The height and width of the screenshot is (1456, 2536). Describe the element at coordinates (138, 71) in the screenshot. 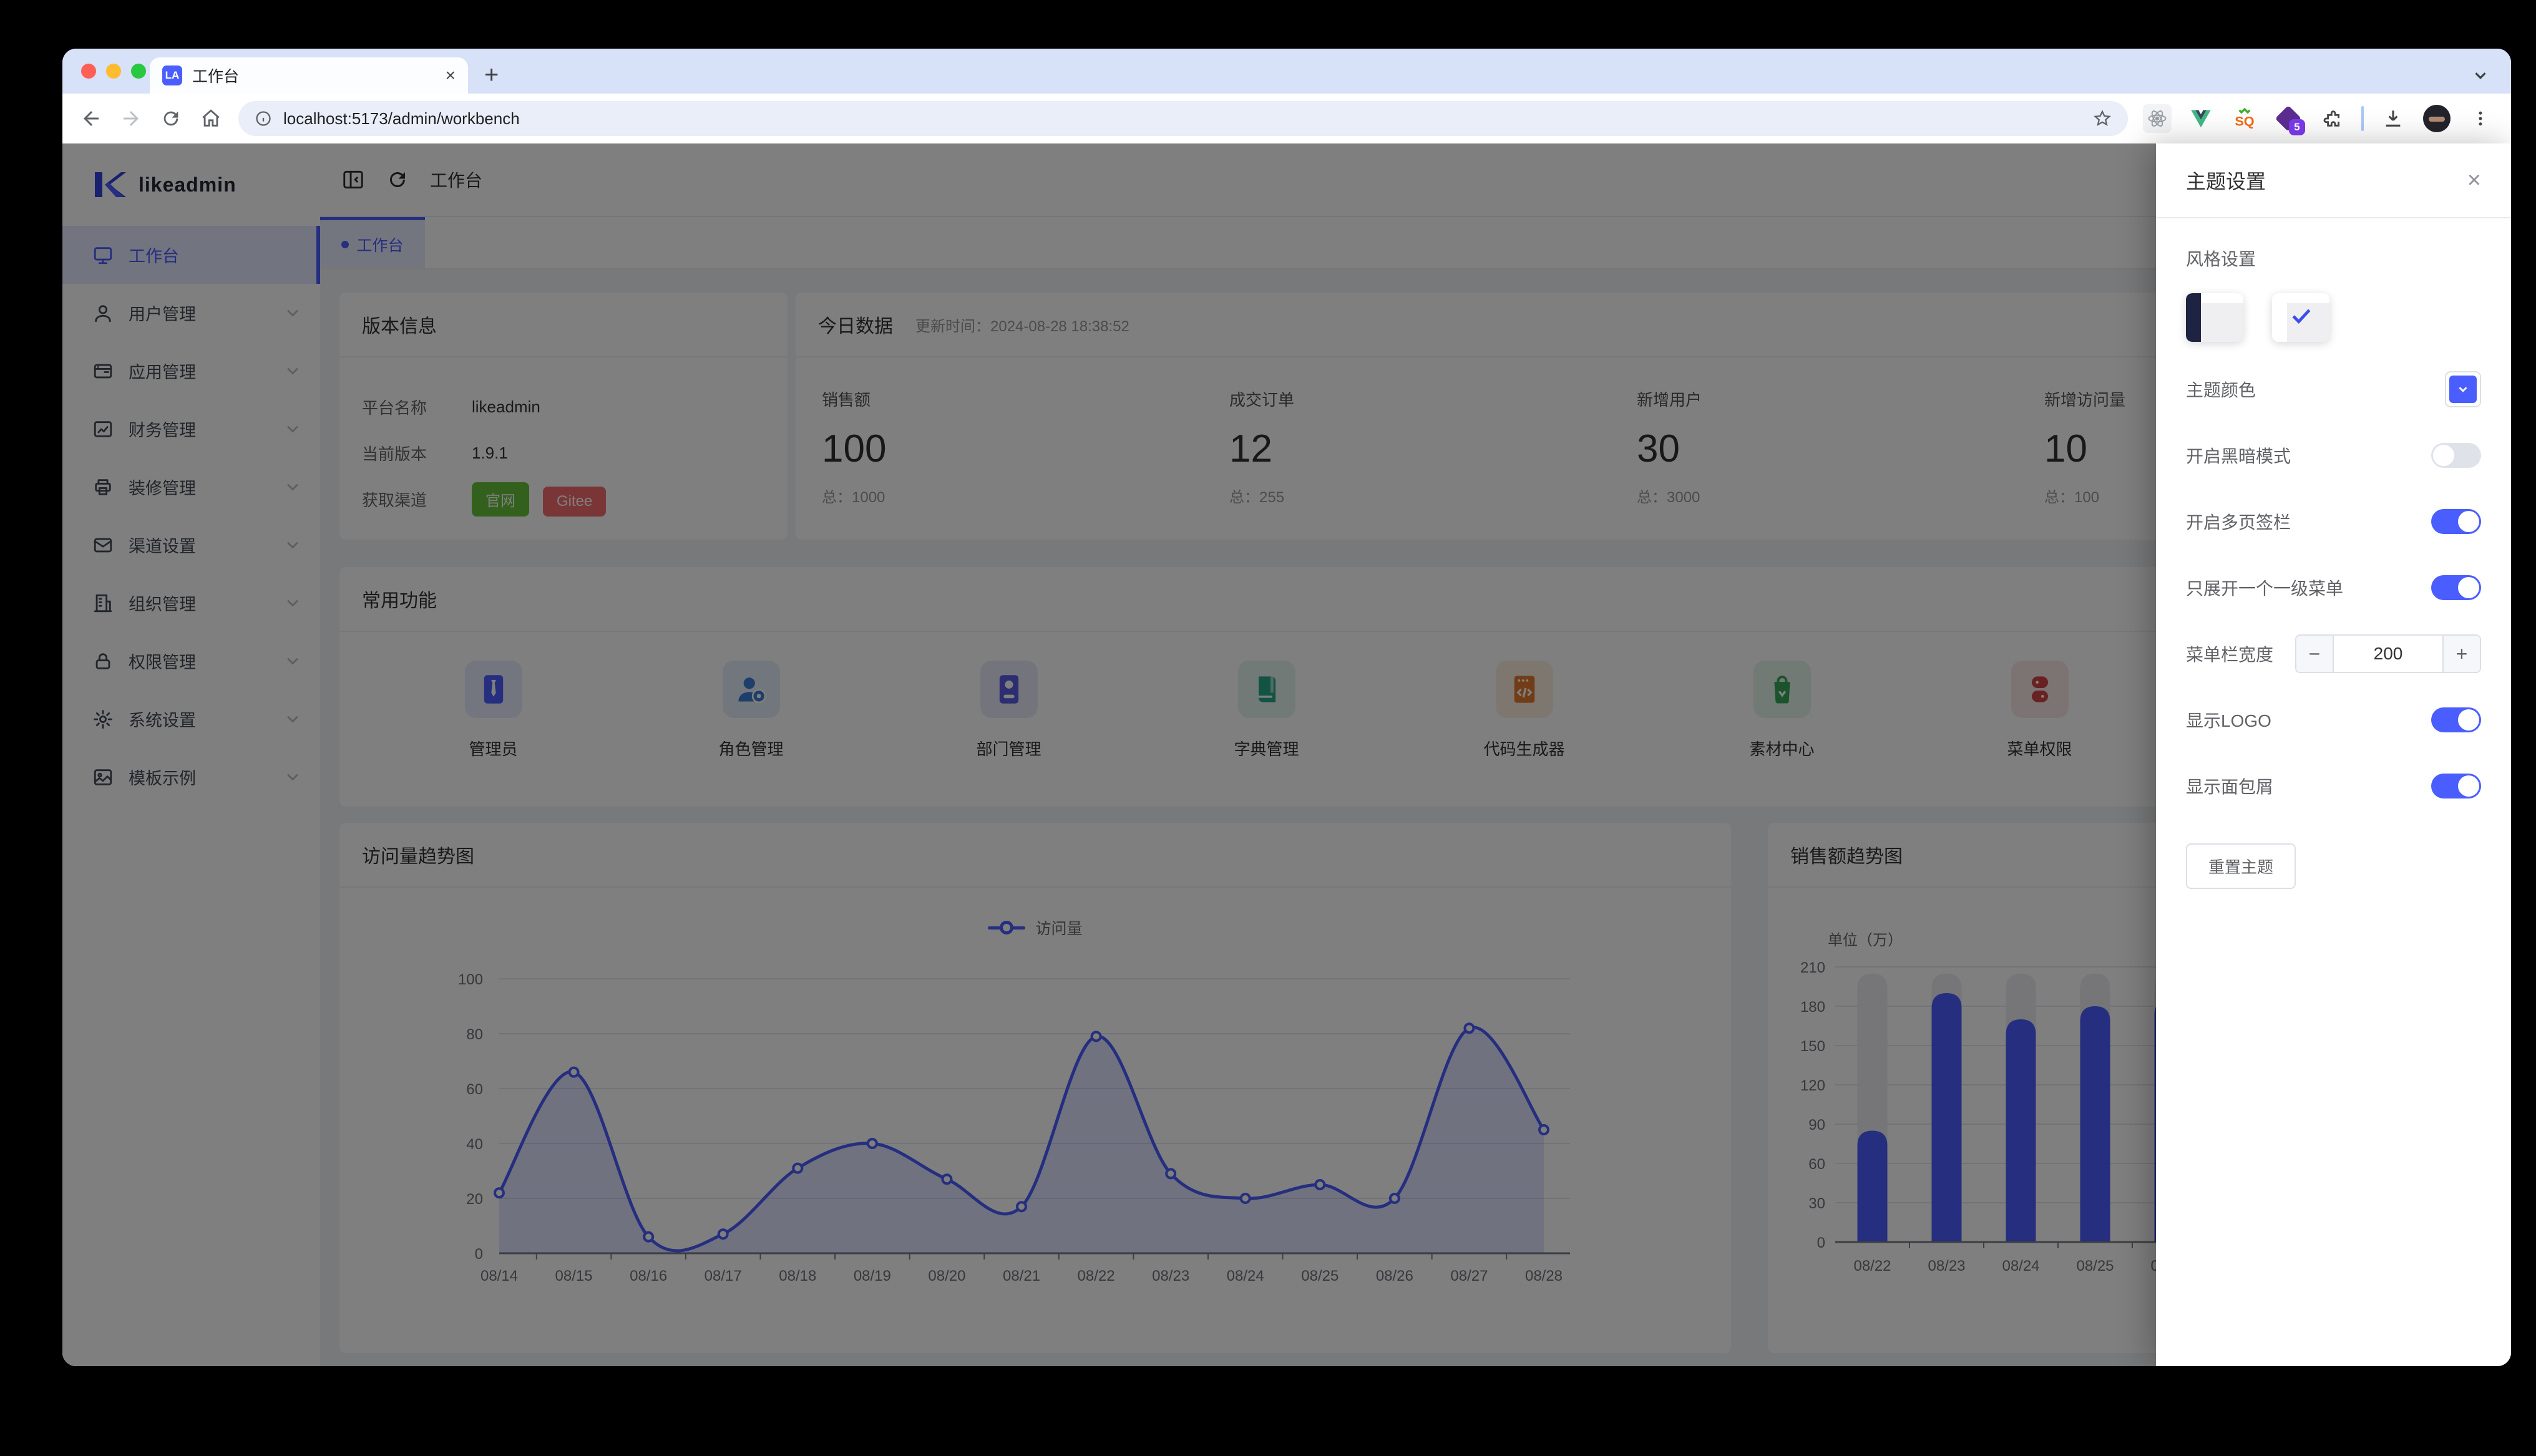

I see `maximize-window-button` at that location.